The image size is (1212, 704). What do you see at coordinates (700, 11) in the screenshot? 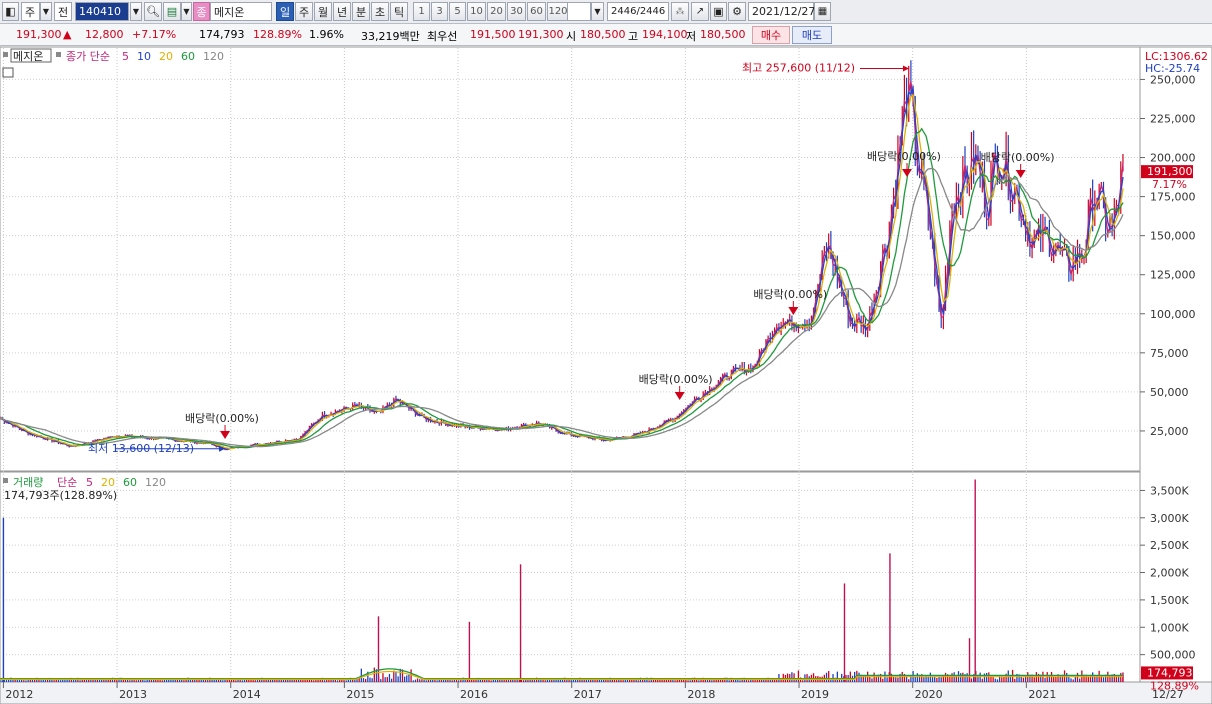
I see `line-tool-icon: ↗` at bounding box center [700, 11].